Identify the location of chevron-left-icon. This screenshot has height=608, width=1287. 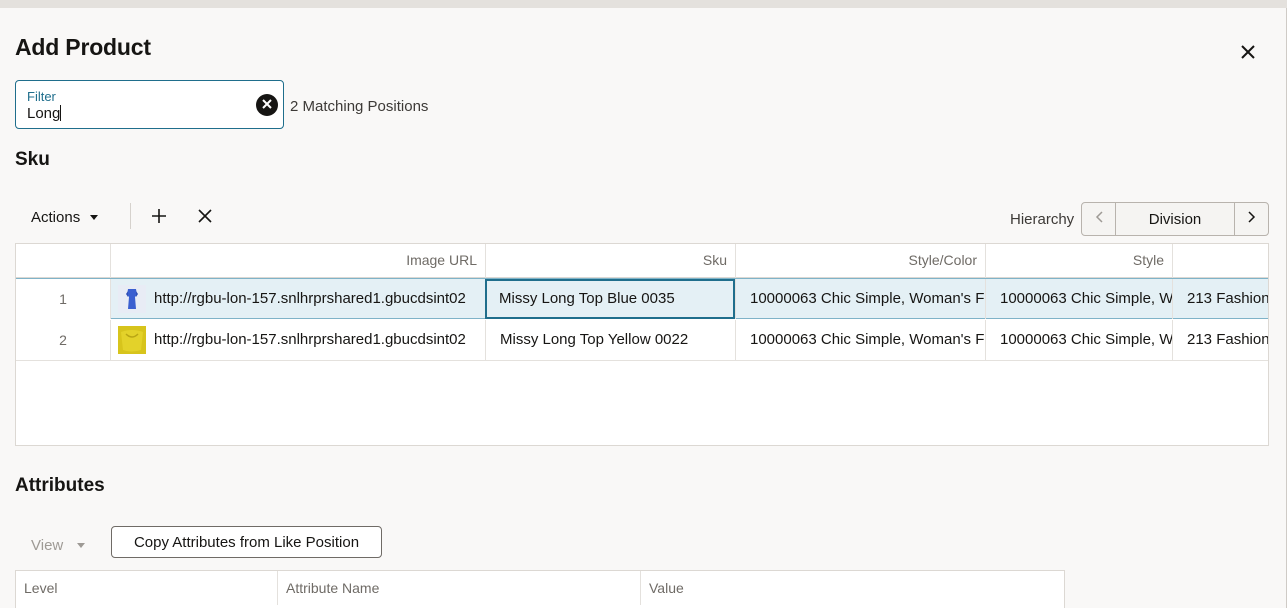
(1099, 219).